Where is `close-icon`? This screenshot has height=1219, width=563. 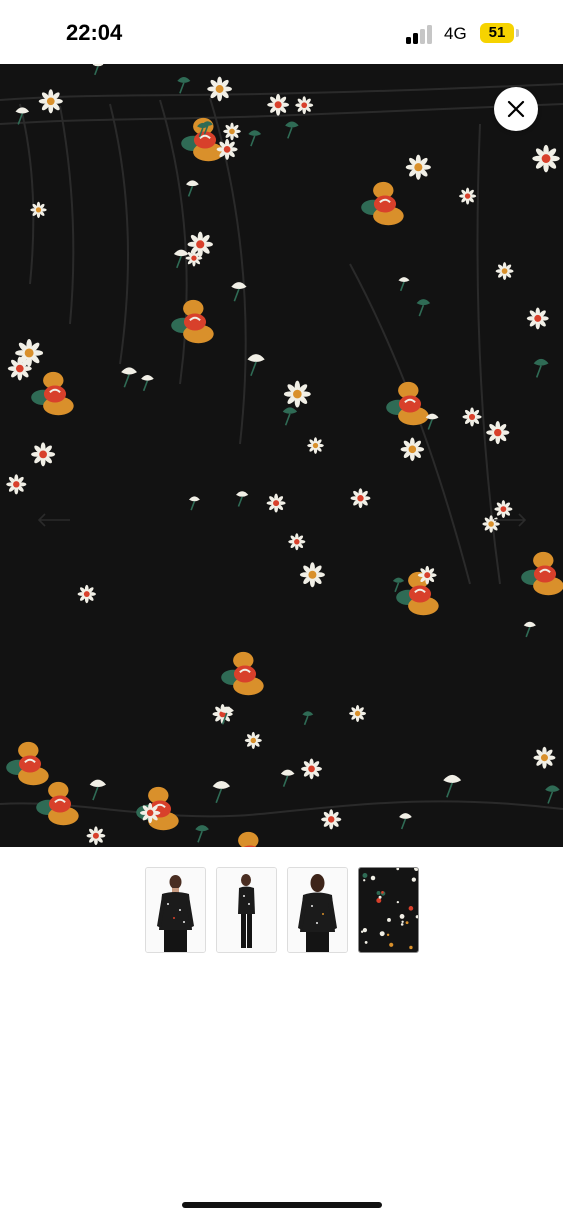
close-icon is located at coordinates (516, 109).